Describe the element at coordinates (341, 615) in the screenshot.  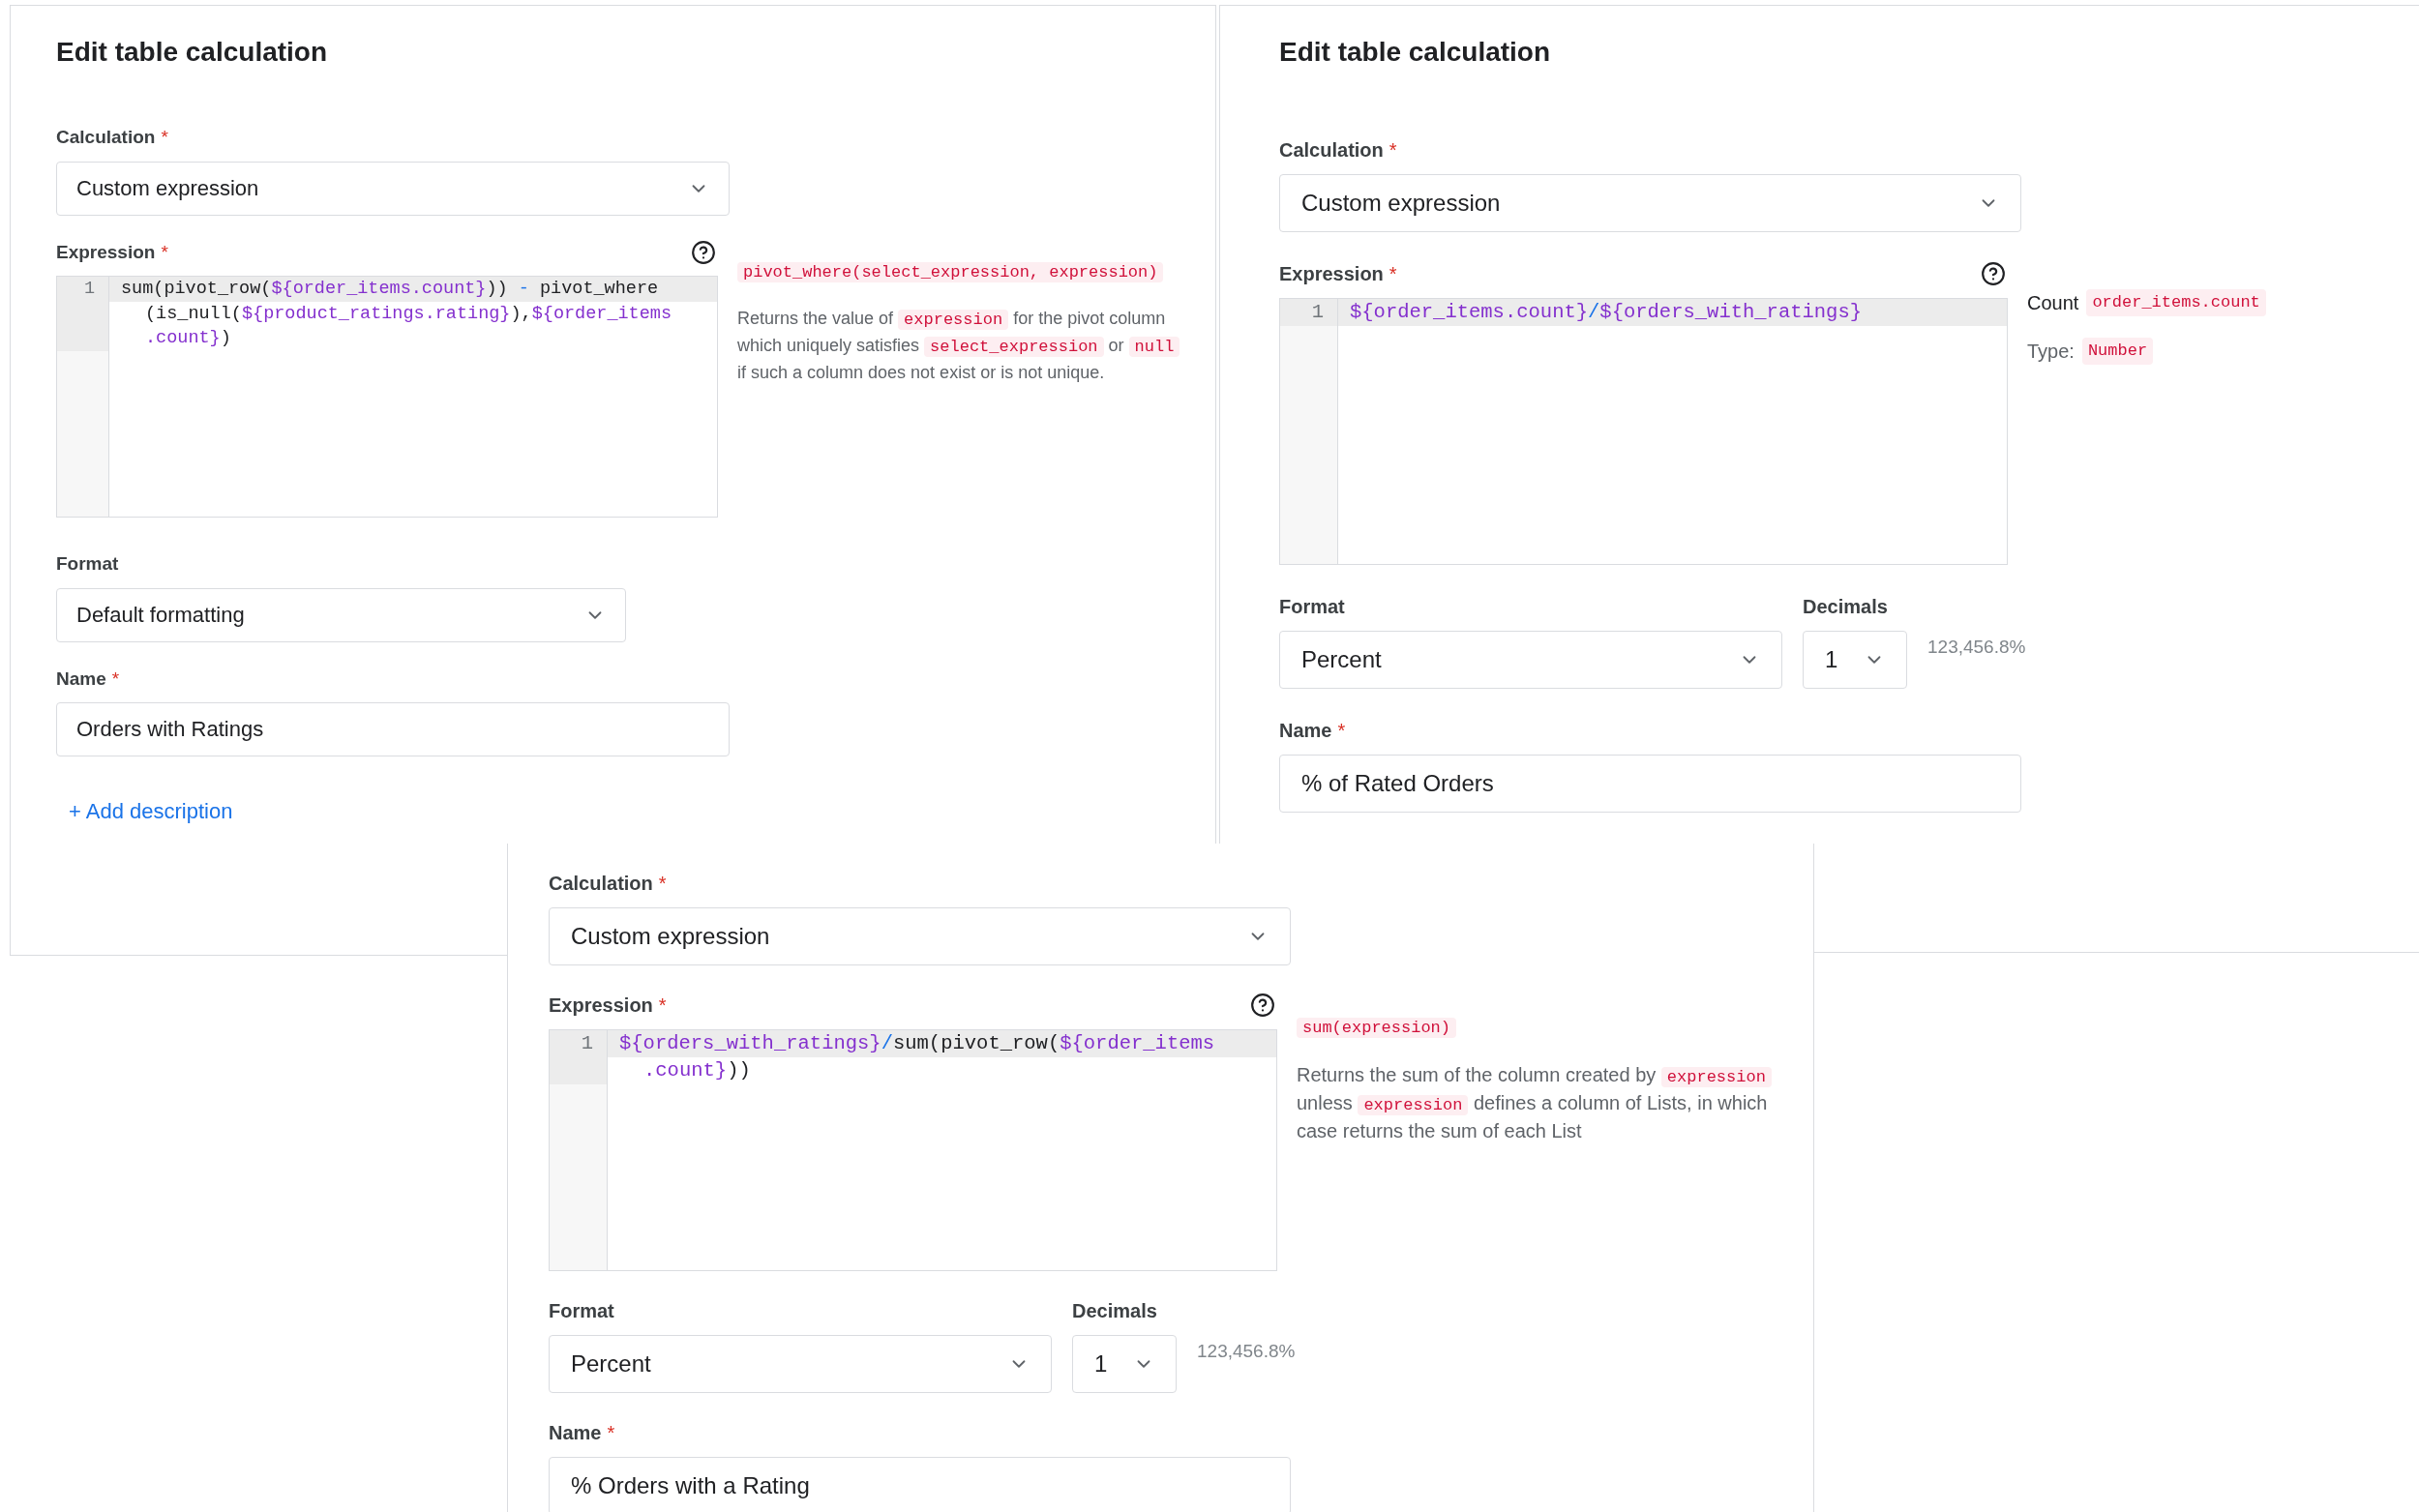
I see `format-select: Default formatting` at that location.